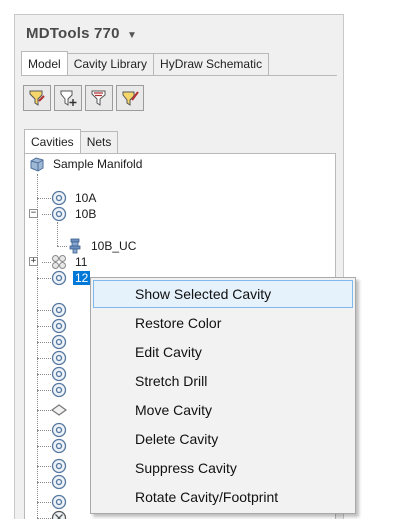  Describe the element at coordinates (83, 98) in the screenshot. I see `toolbar` at that location.